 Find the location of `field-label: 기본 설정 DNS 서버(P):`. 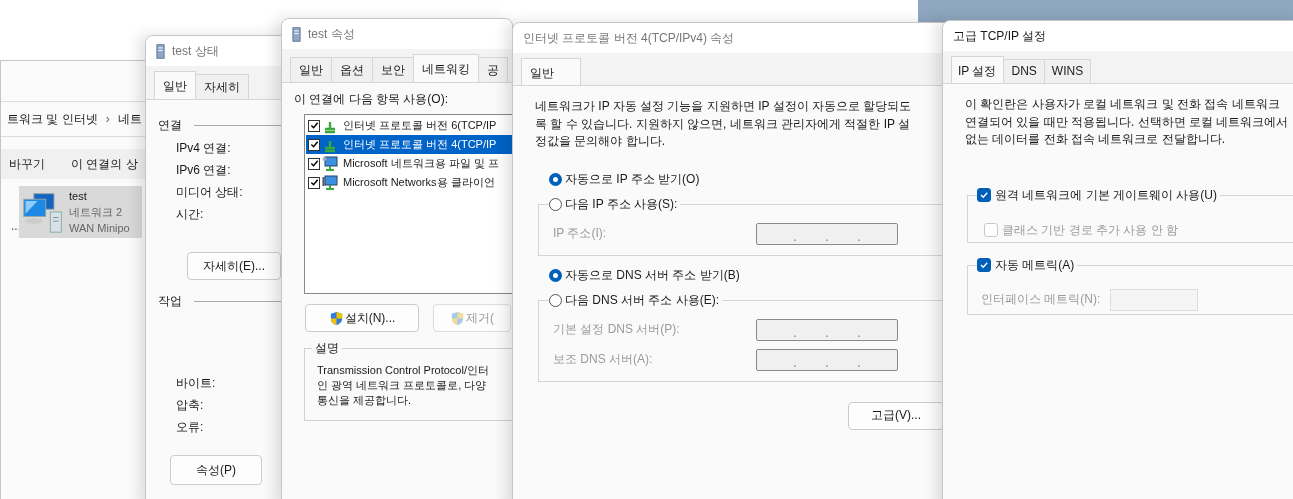

field-label: 기본 설정 DNS 서버(P): is located at coordinates (617, 329).